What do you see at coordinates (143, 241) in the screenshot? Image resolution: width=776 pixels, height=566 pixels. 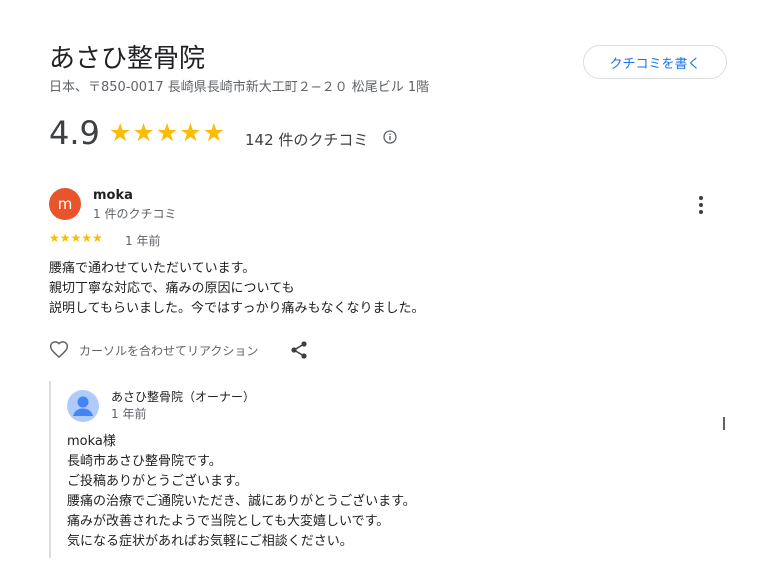 I see `review-time: 1 年前` at bounding box center [143, 241].